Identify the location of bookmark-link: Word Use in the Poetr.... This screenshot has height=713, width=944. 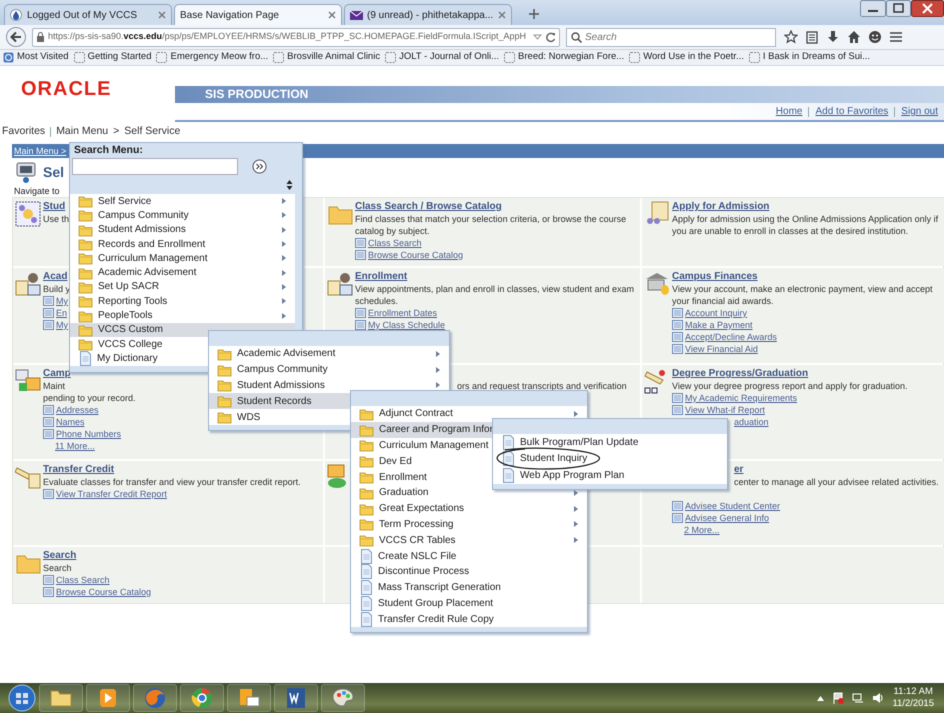
(686, 57).